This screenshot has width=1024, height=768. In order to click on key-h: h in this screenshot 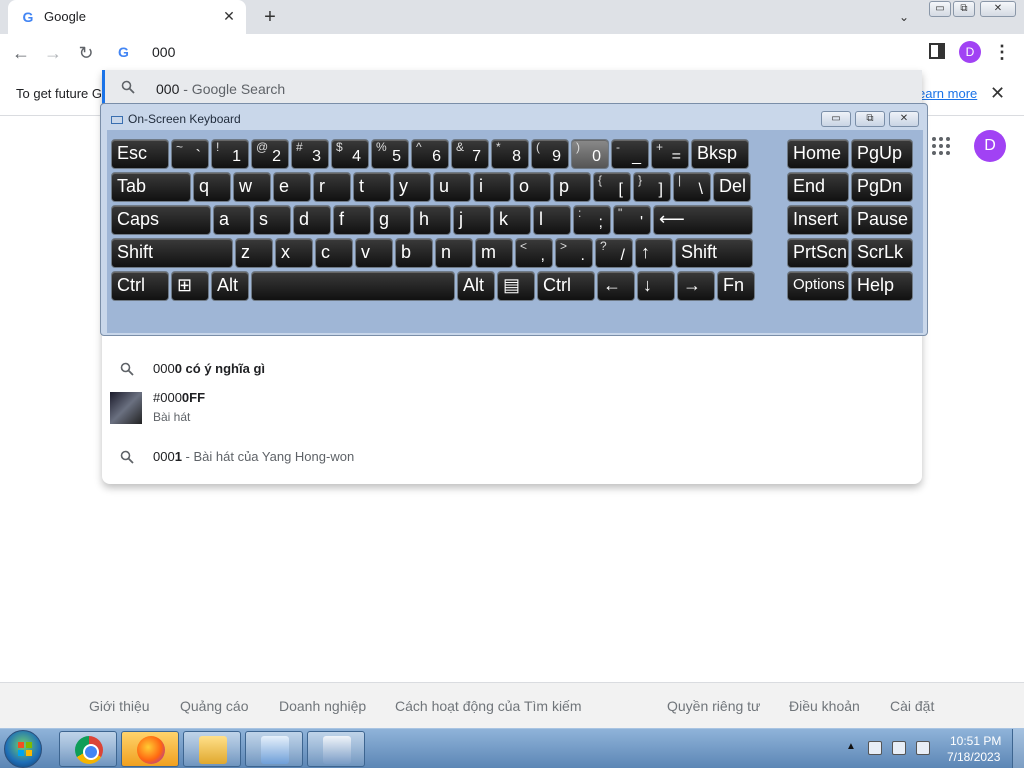, I will do `click(432, 220)`.